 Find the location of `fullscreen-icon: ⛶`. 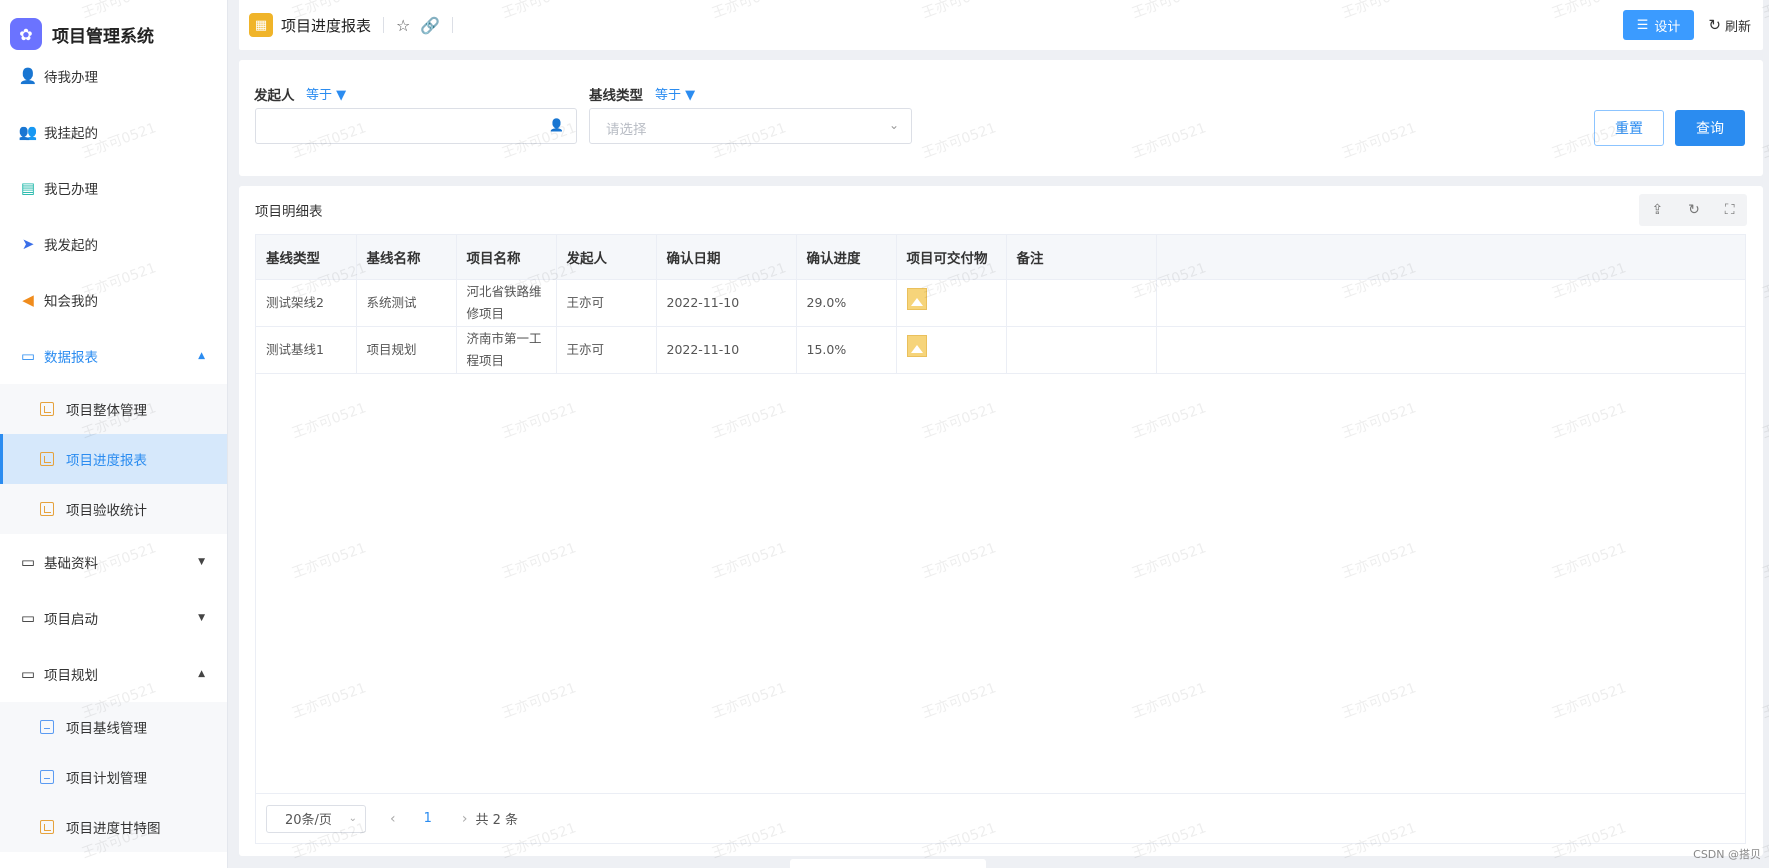

fullscreen-icon: ⛶ is located at coordinates (1730, 210).